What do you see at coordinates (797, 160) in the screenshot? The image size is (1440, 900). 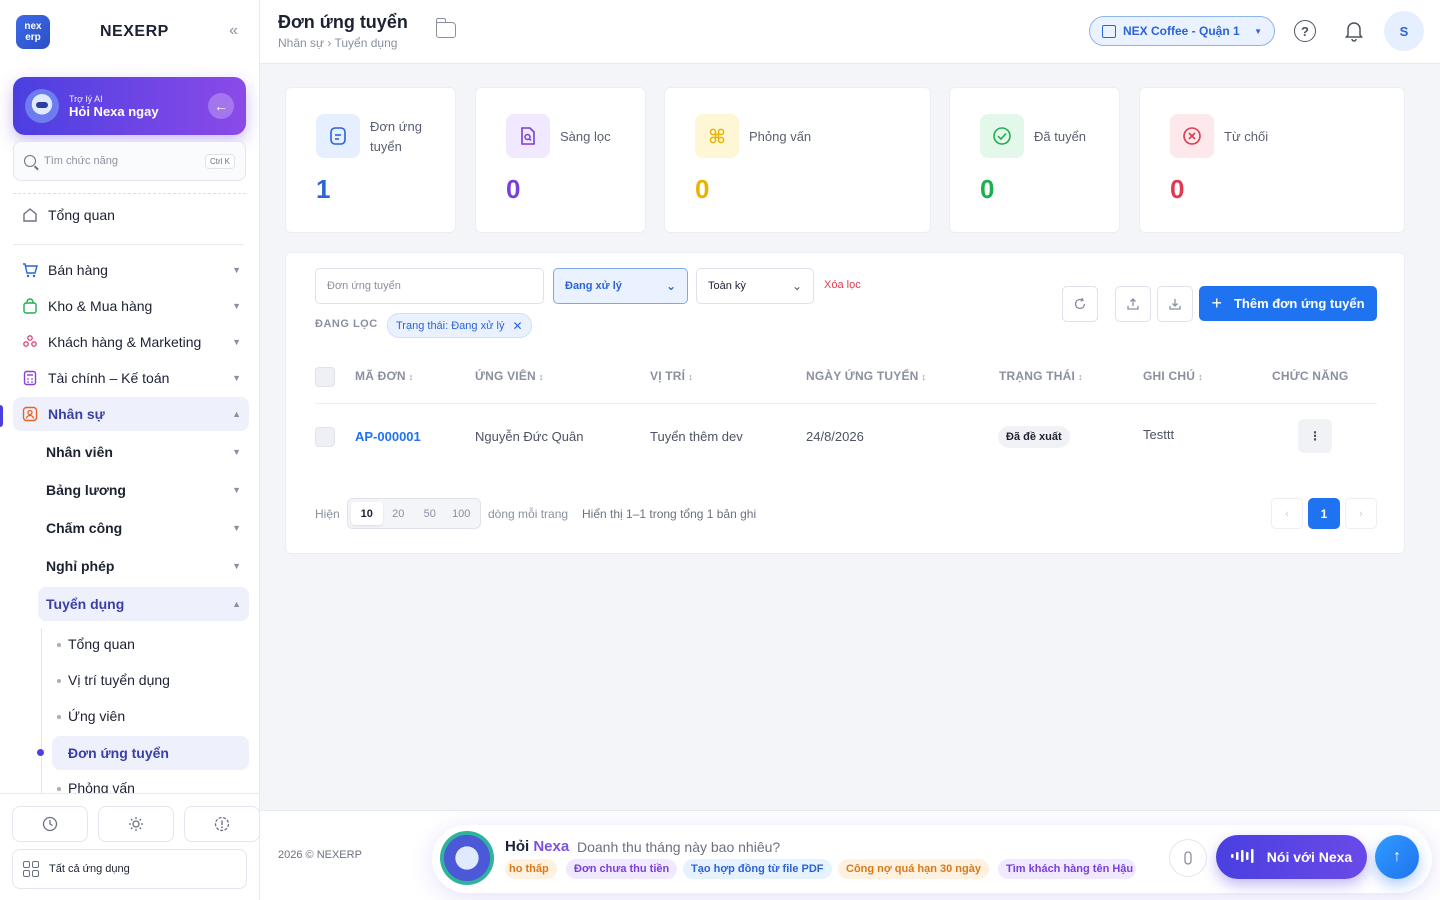 I see `stat-interview: Phỏng vấn 0` at bounding box center [797, 160].